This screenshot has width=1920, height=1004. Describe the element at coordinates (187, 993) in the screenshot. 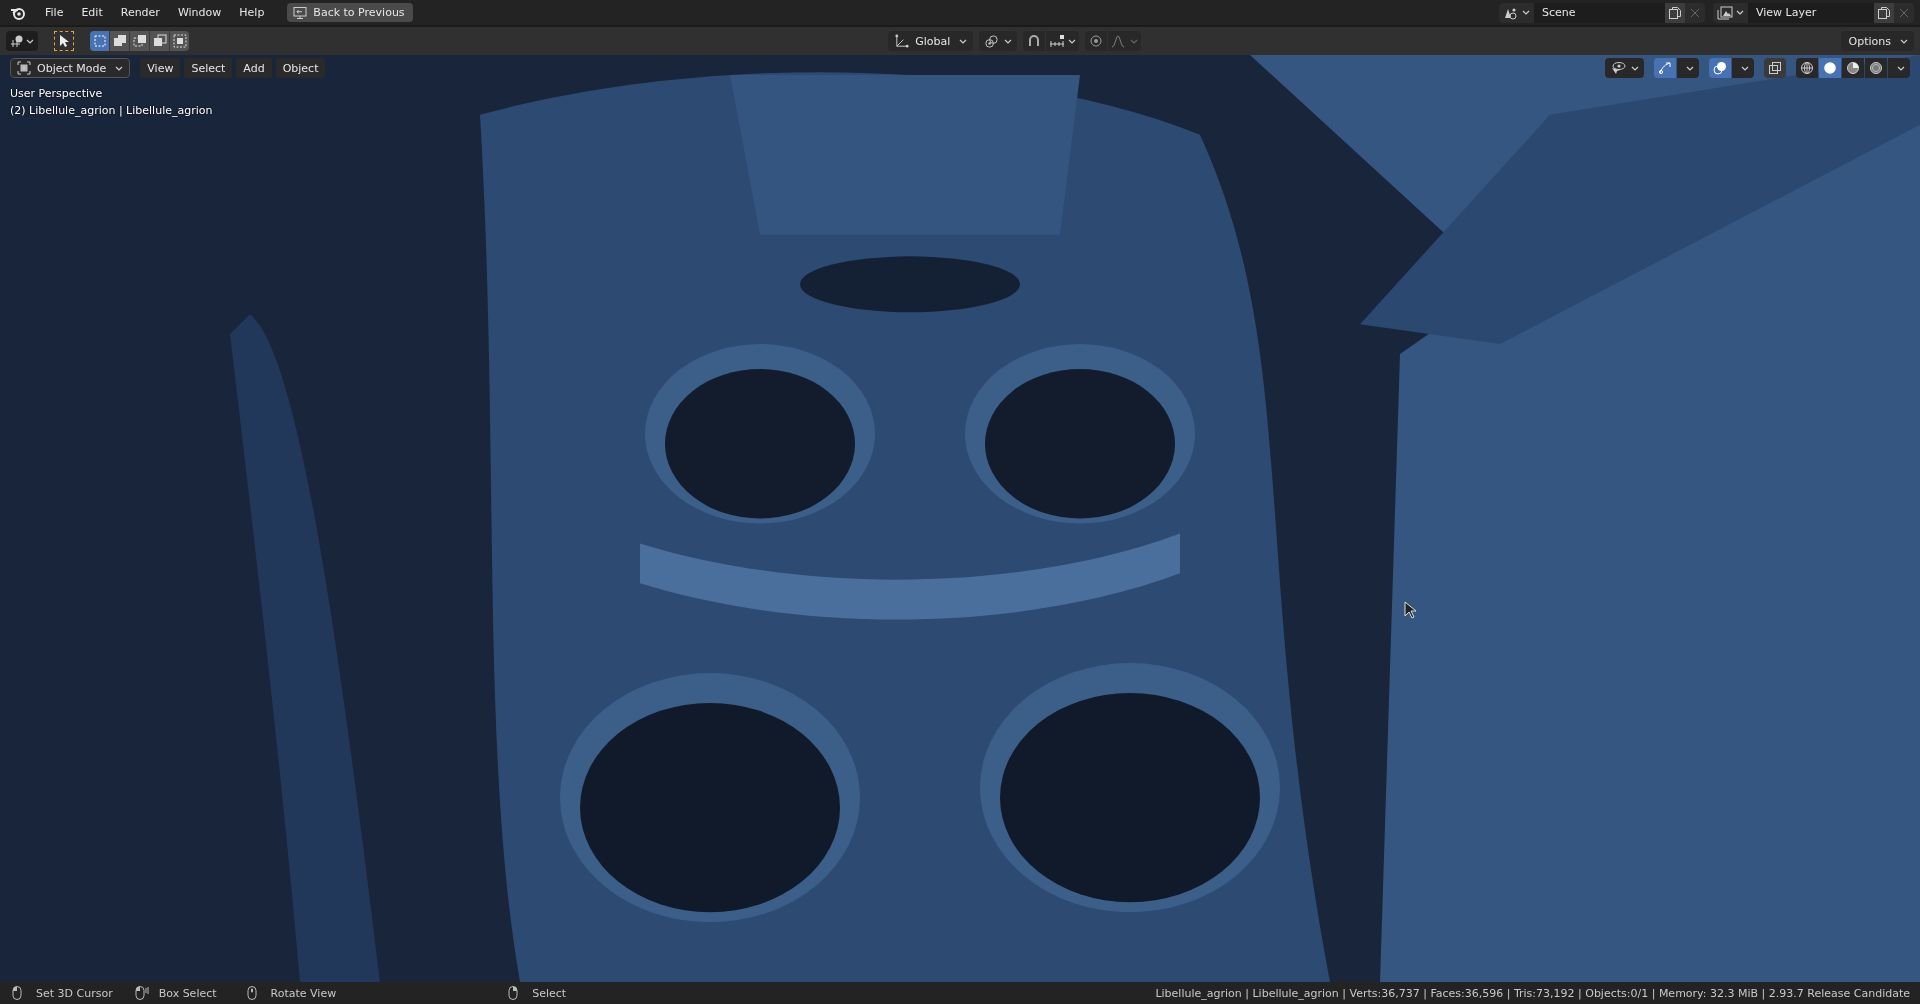

I see `status-hint: Box Select` at that location.